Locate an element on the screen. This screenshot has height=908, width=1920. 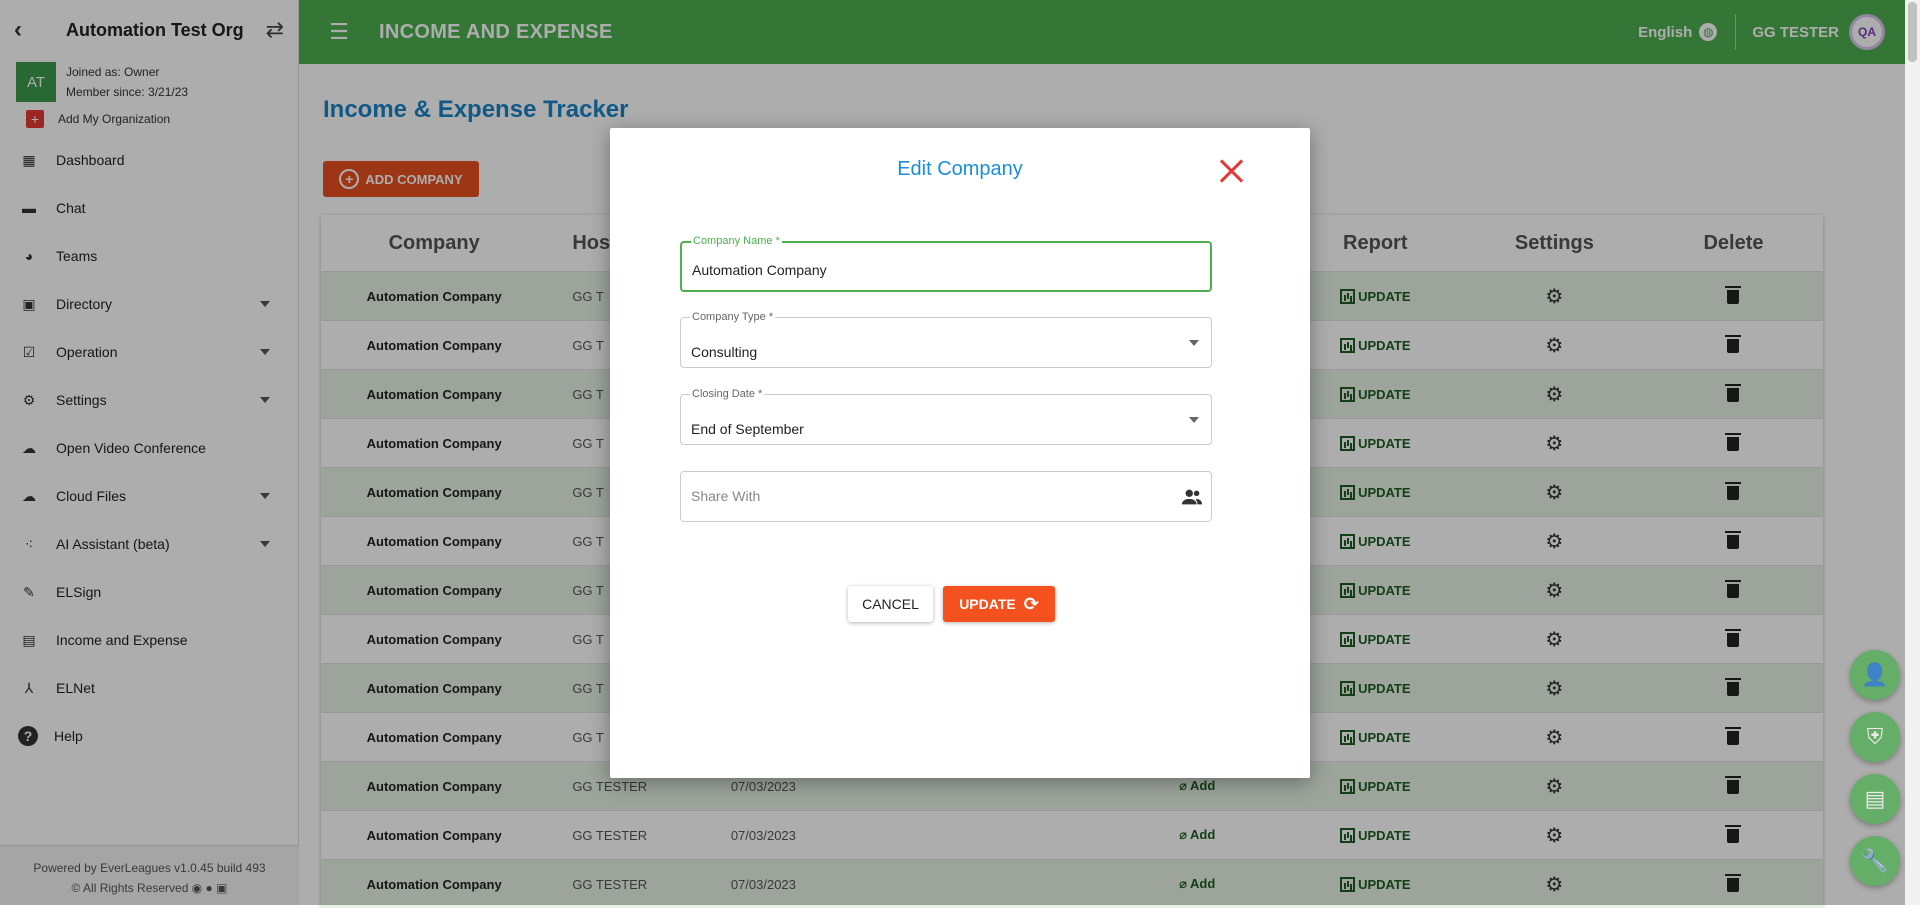
update-label: UPDATE is located at coordinates (987, 604).